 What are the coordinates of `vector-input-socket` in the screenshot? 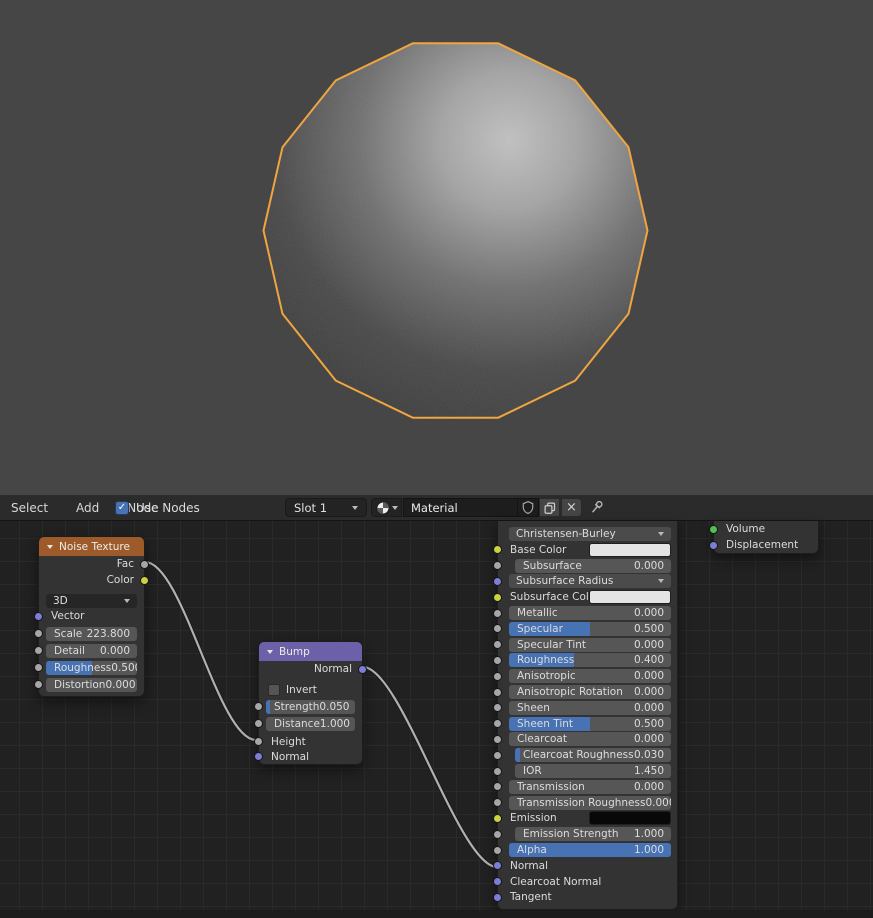 It's located at (38, 616).